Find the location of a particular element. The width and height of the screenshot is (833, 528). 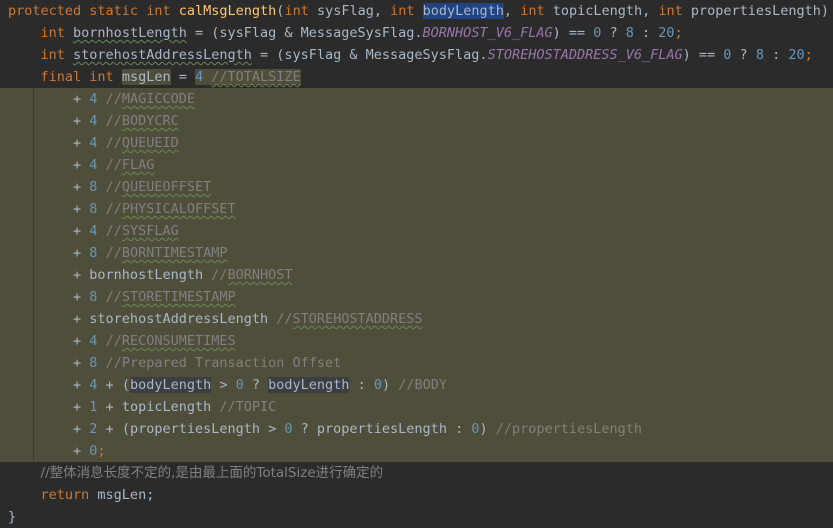

code-line-10: + 8 //PHYSICALOFFSET is located at coordinates (416, 209).